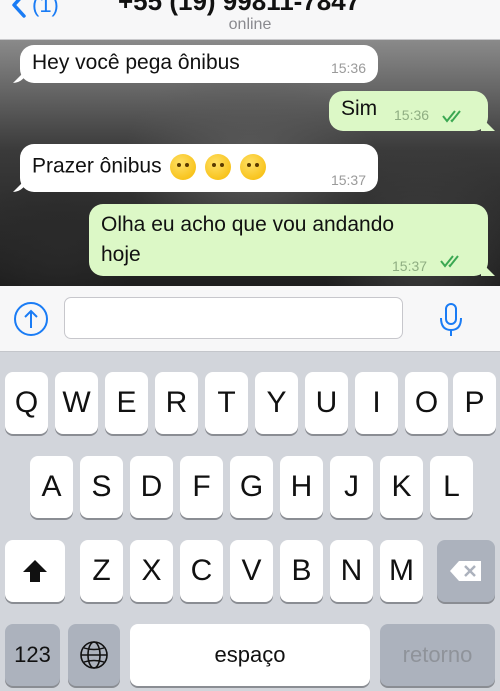  I want to click on key-w: W, so click(76, 403).